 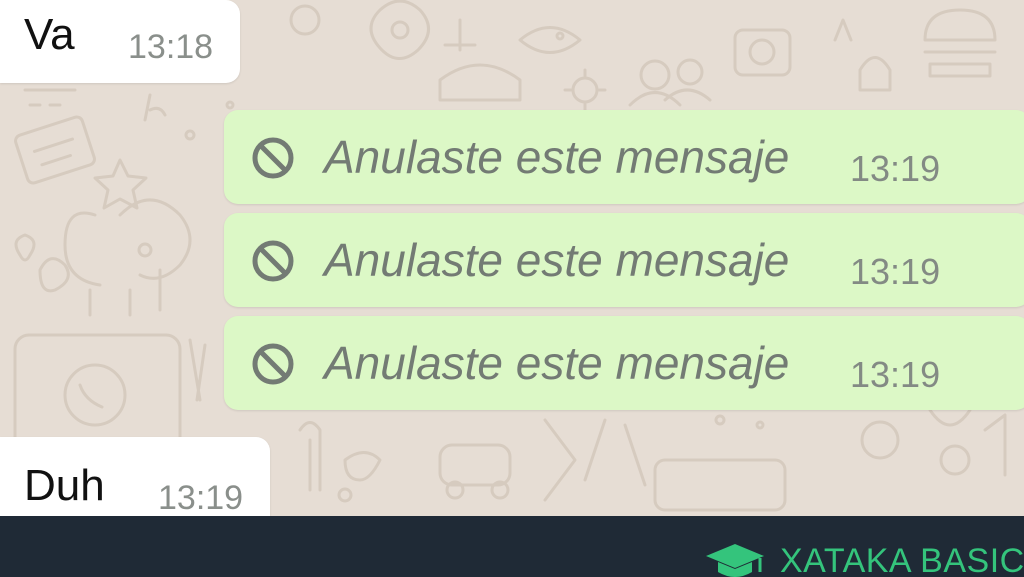 I want to click on message-bubble-incoming: Duh 13:19, so click(x=135, y=476).